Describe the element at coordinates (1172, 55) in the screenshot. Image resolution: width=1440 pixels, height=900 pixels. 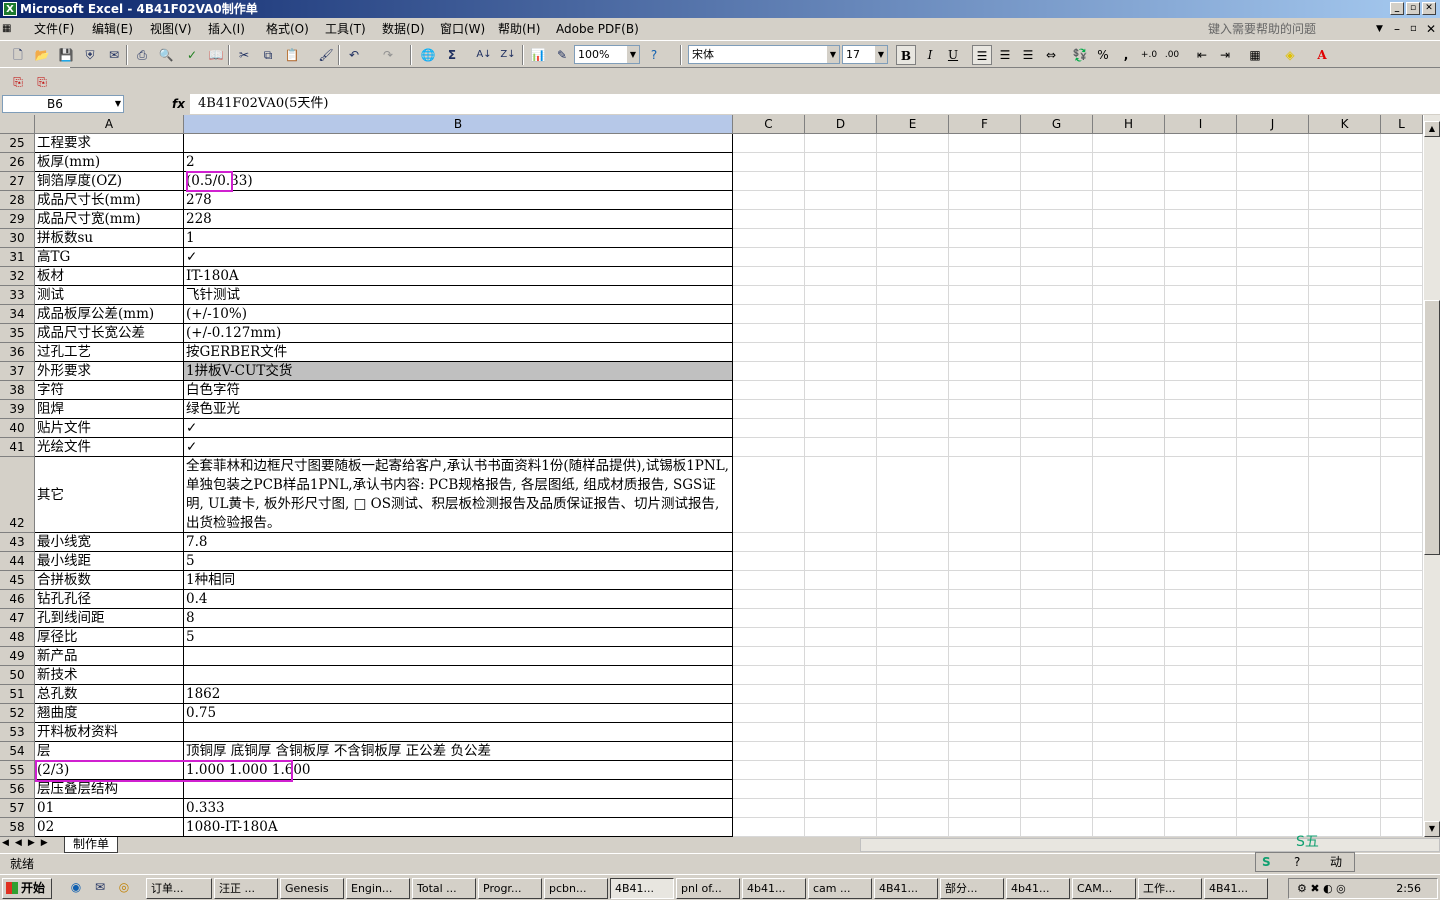
I see `decrease-decimal-icon: .00` at that location.